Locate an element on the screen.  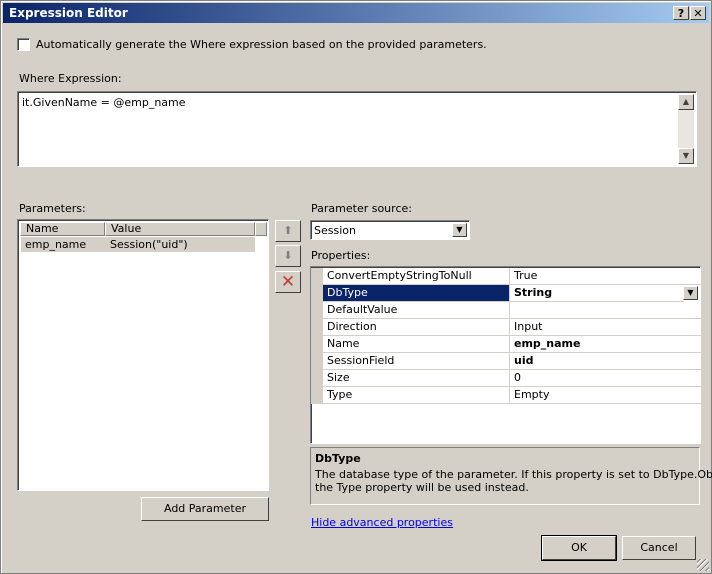
description-title: DbType is located at coordinates (338, 458).